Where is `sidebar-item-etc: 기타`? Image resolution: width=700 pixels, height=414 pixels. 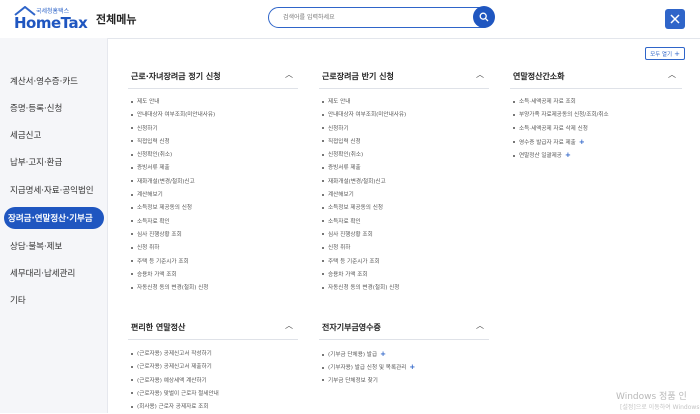 sidebar-item-etc: 기타 is located at coordinates (18, 300).